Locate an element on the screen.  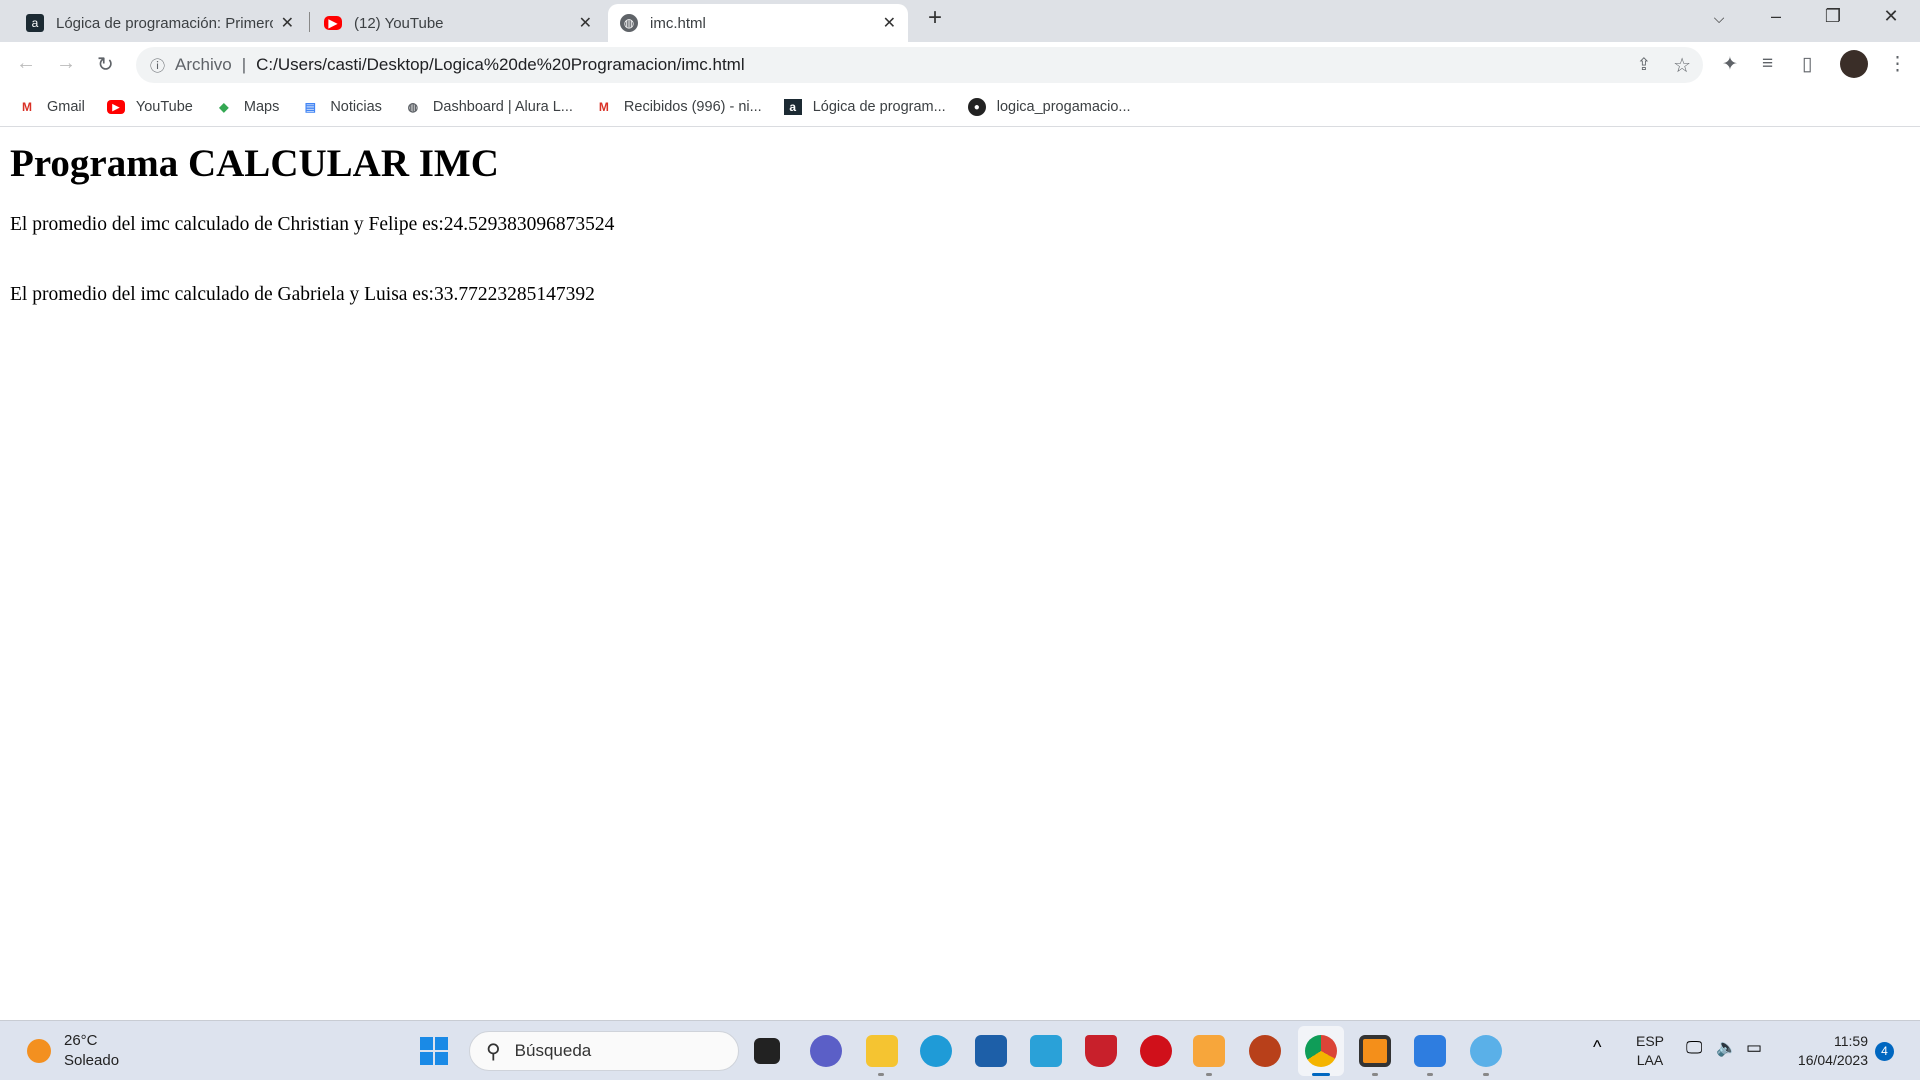
lang-code: ESP is located at coordinates (1650, 1041).